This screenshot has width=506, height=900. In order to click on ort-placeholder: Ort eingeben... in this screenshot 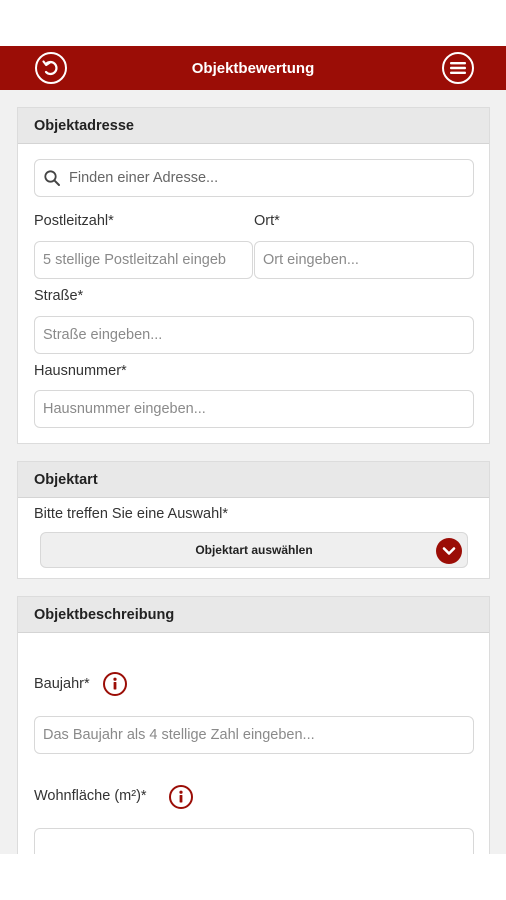, I will do `click(311, 260)`.